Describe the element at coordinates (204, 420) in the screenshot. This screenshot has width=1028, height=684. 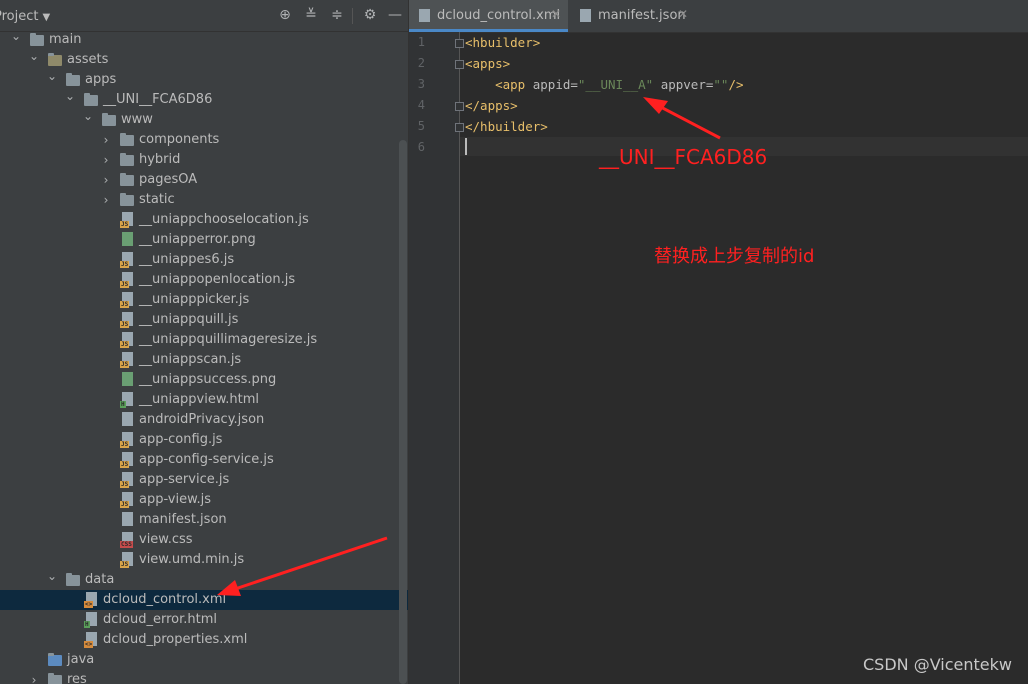
I see `tree-item: androidPrivacy.json` at that location.